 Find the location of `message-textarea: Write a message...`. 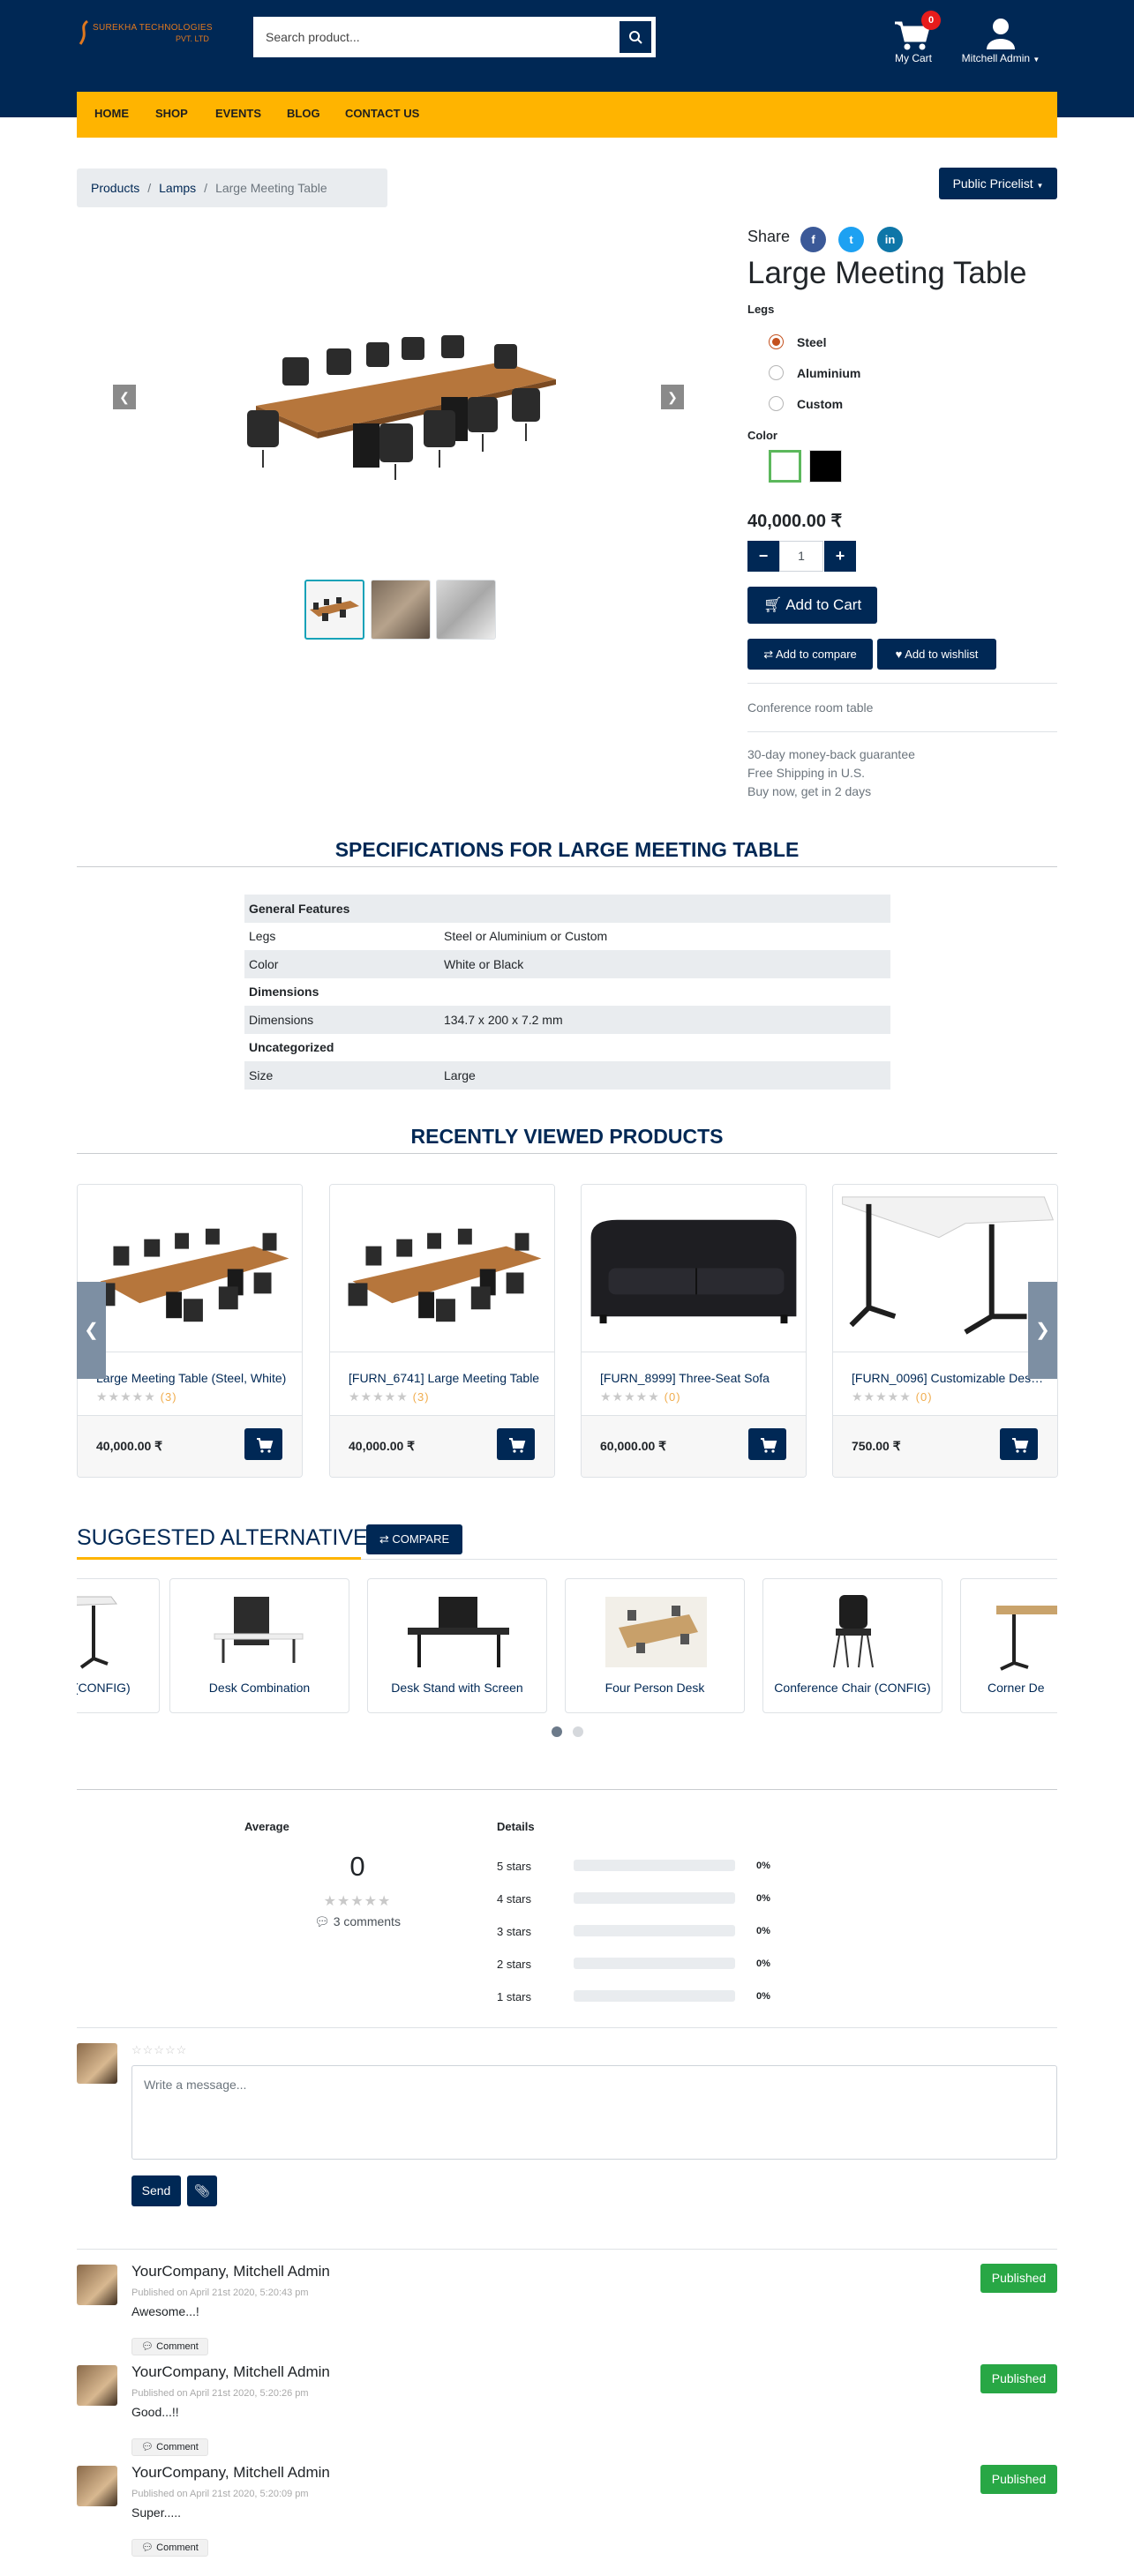

message-textarea: Write a message... is located at coordinates (594, 2113).